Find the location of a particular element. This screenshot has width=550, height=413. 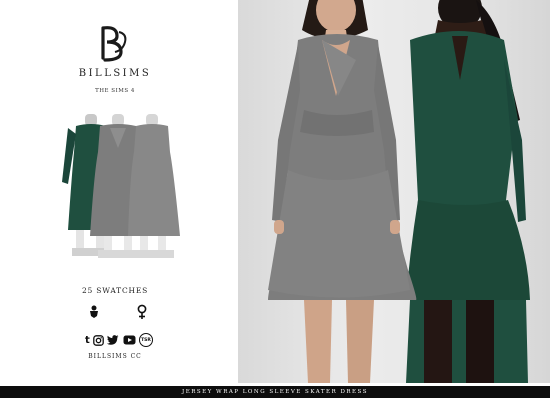

tsr-label: TSR is located at coordinates (146, 340).